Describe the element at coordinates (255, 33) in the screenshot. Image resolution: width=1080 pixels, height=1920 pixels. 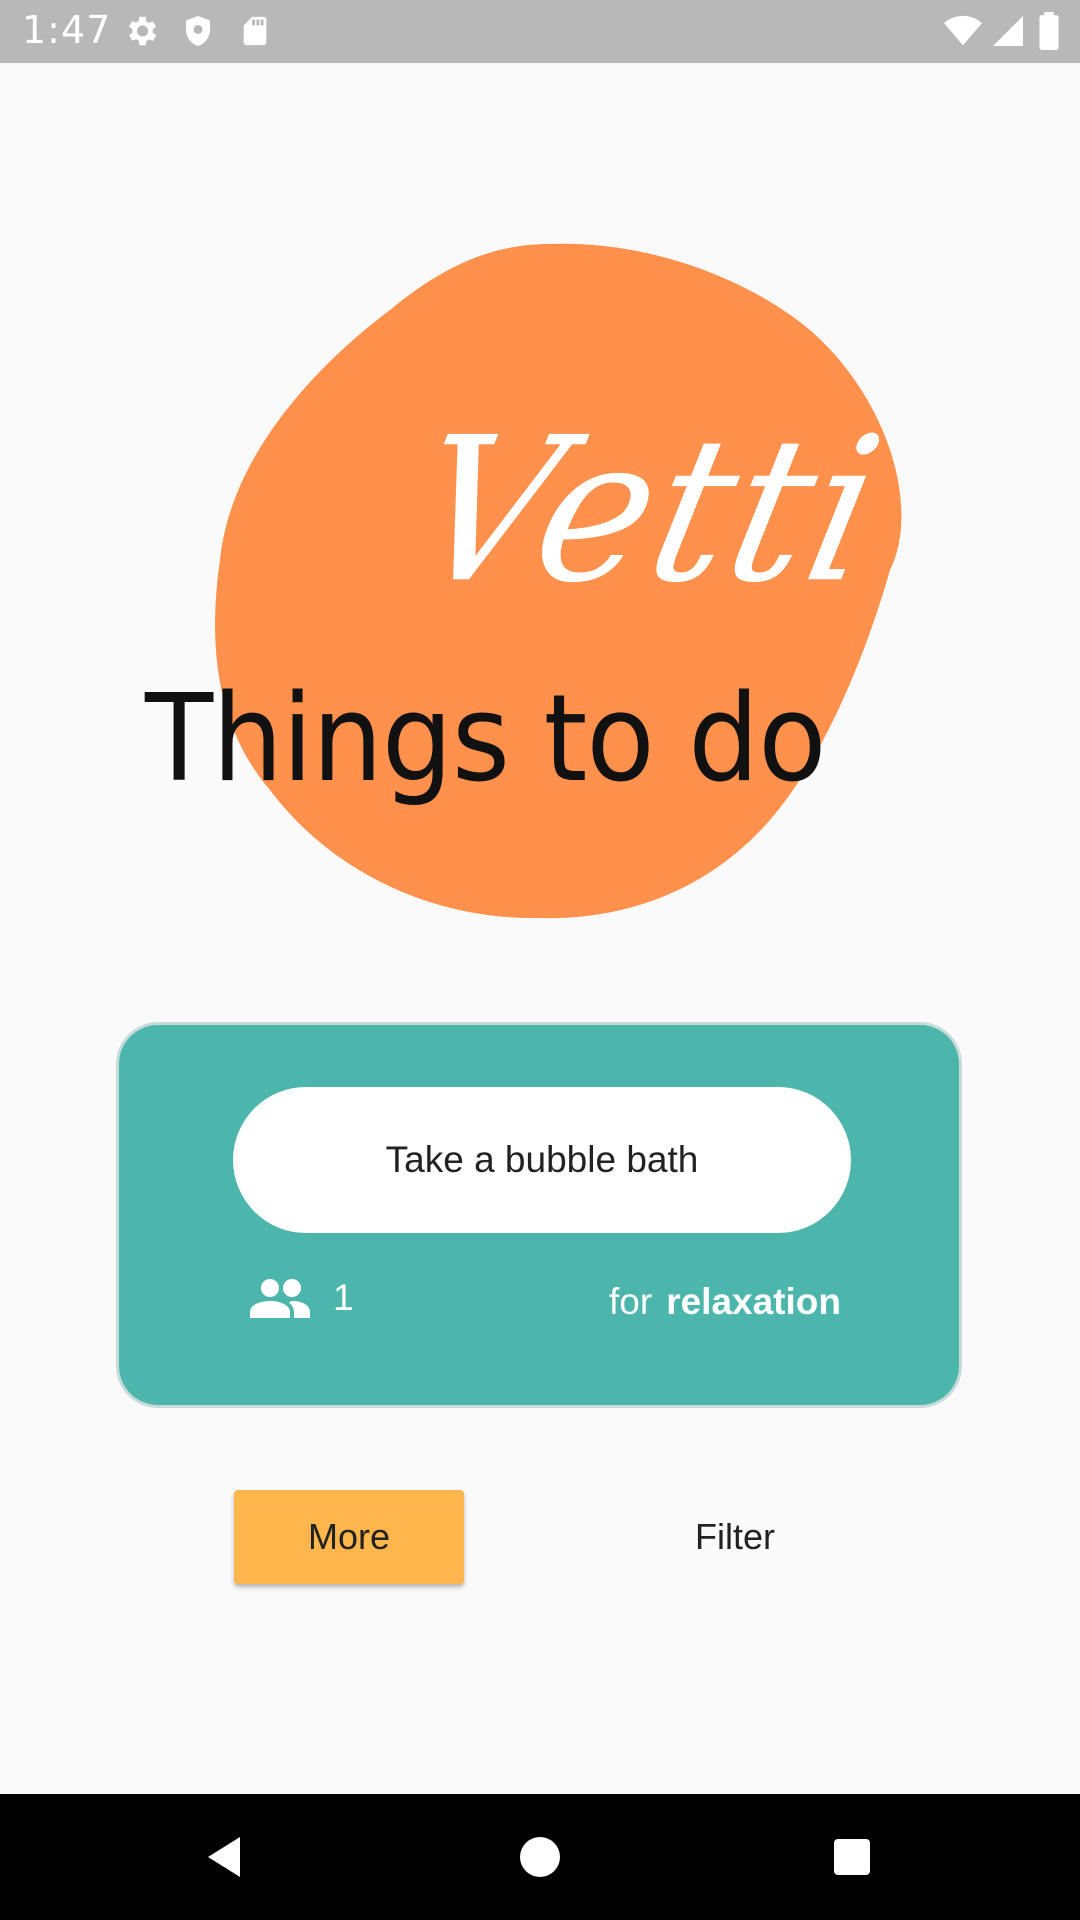
I see `sd-card-icon` at that location.